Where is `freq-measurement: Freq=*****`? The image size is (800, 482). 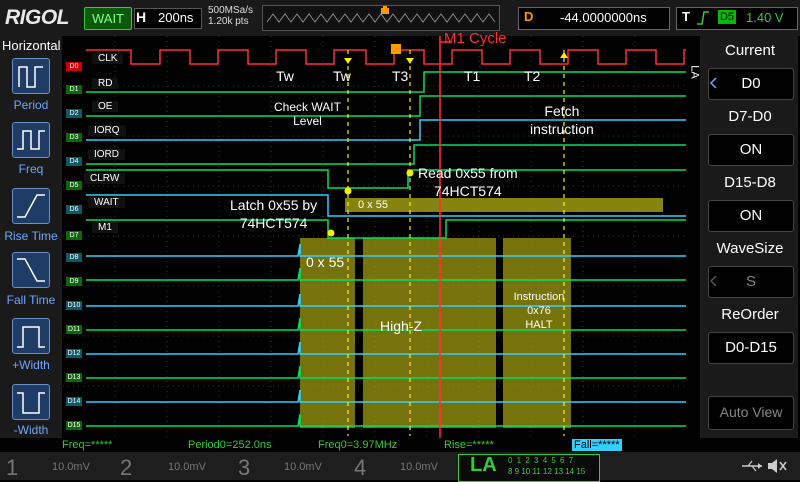 freq-measurement: Freq=***** is located at coordinates (87, 445).